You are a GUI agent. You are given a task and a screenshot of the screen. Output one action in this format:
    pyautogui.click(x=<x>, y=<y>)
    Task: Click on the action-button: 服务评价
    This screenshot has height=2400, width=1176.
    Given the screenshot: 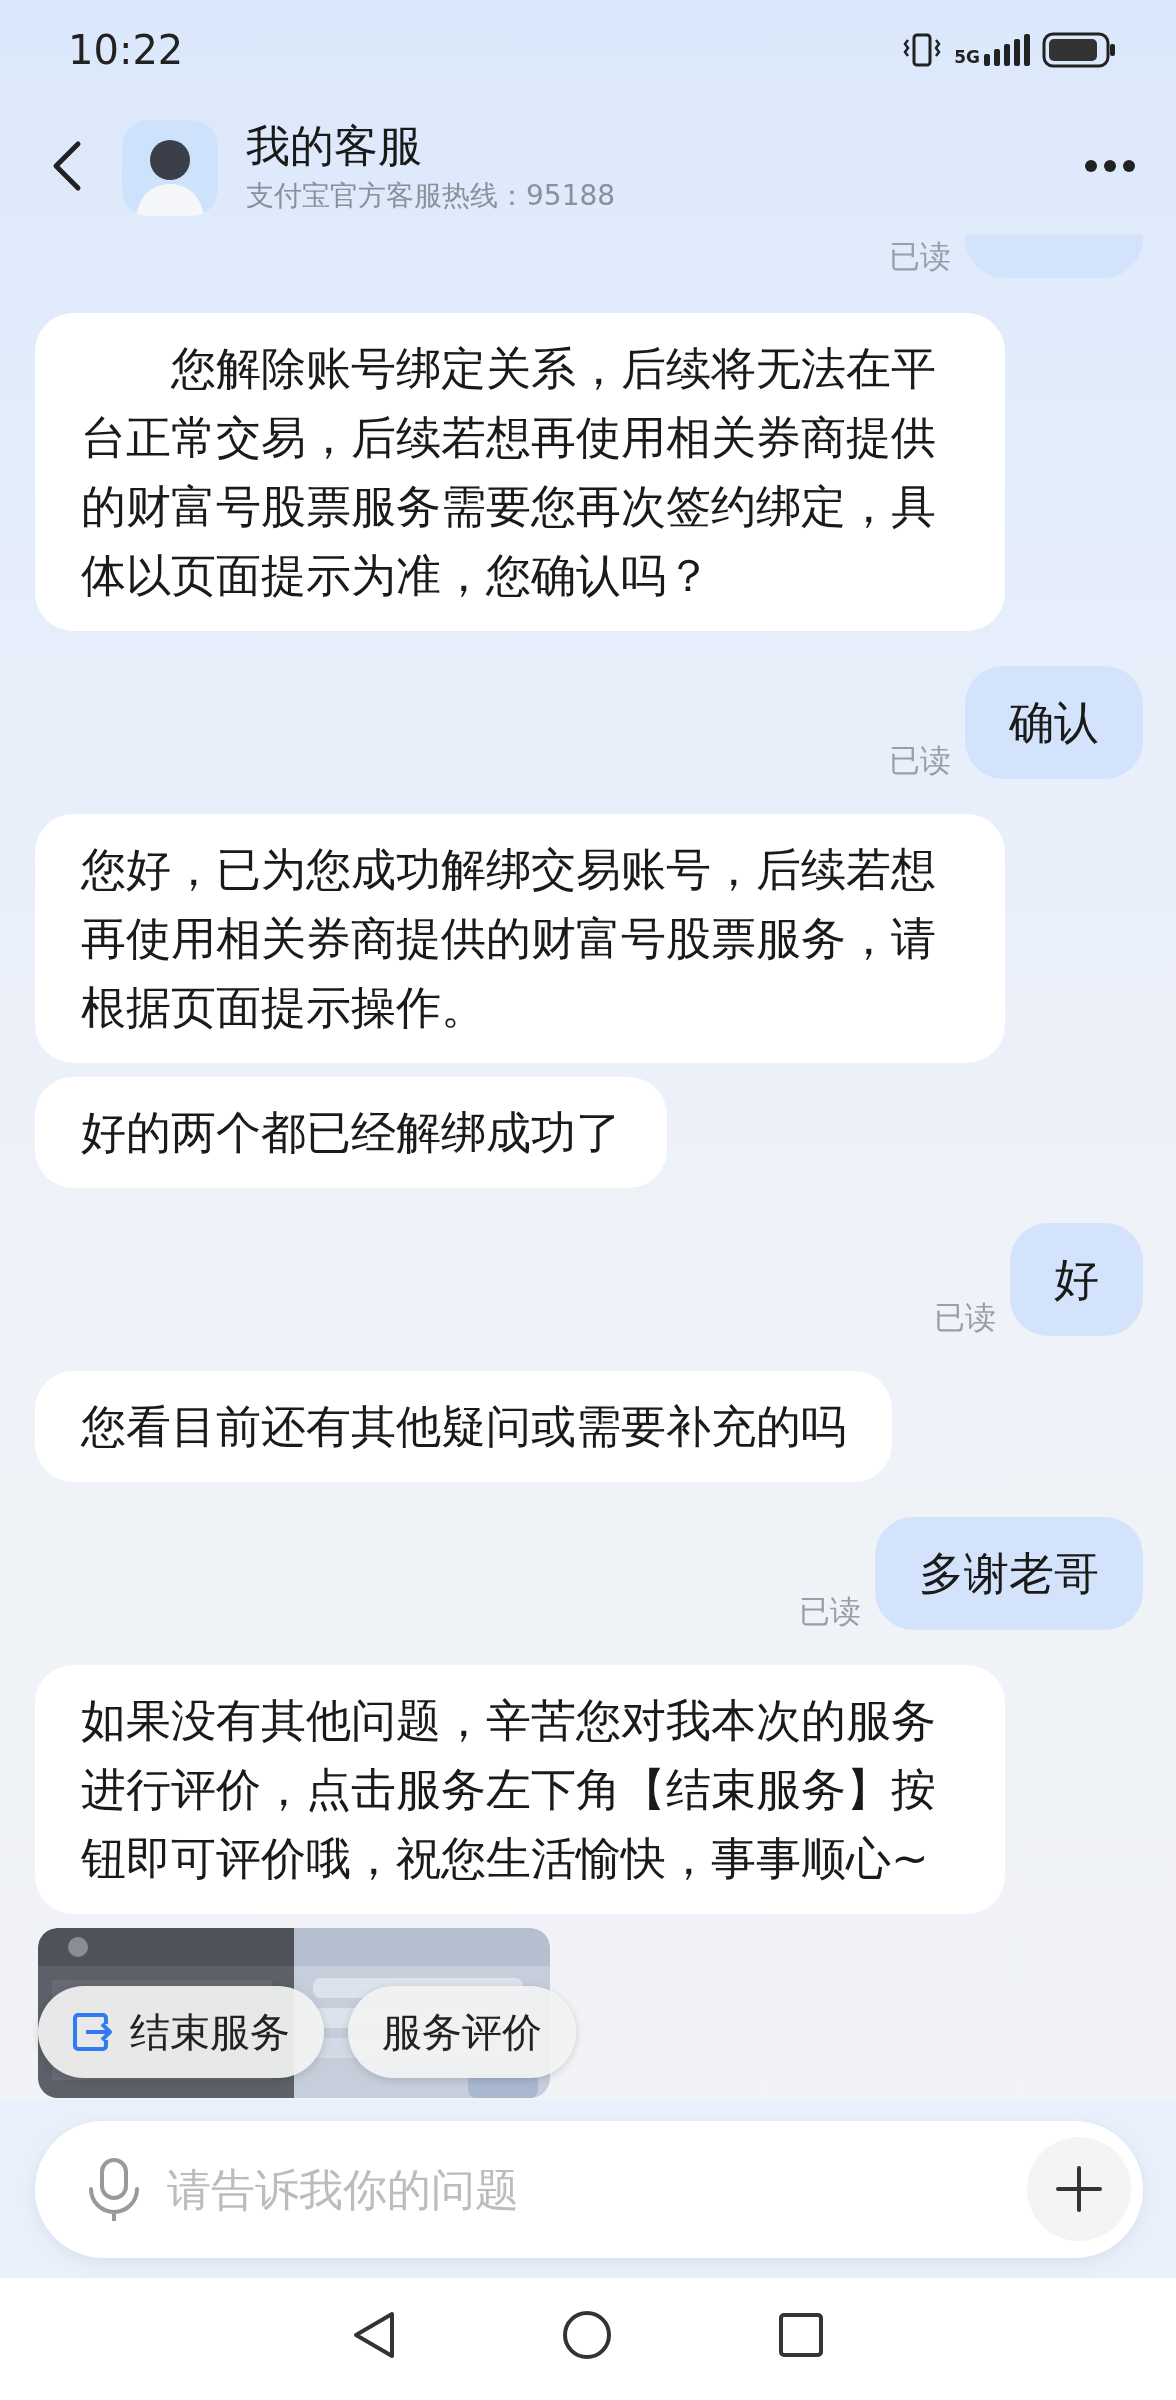 What is the action you would take?
    pyautogui.click(x=462, y=2032)
    